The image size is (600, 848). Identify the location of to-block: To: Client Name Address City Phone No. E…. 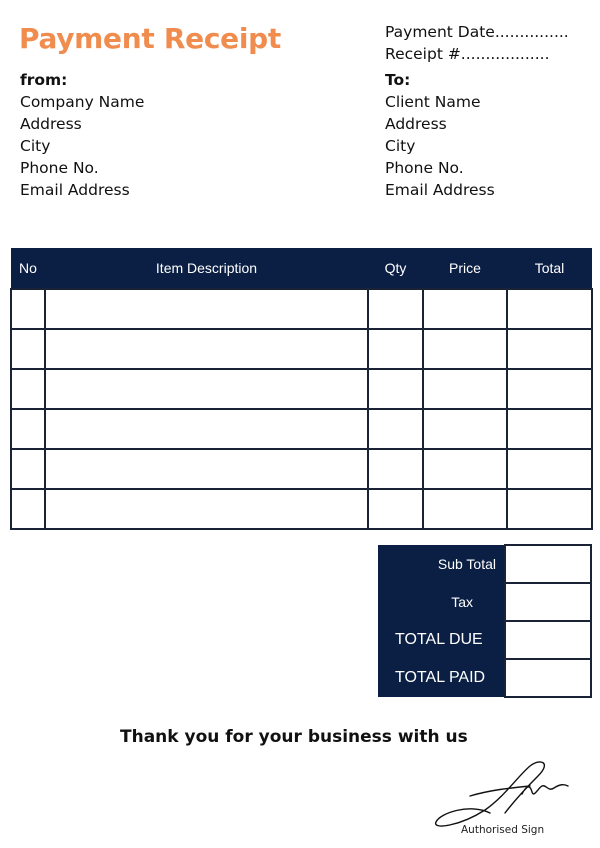
(440, 135).